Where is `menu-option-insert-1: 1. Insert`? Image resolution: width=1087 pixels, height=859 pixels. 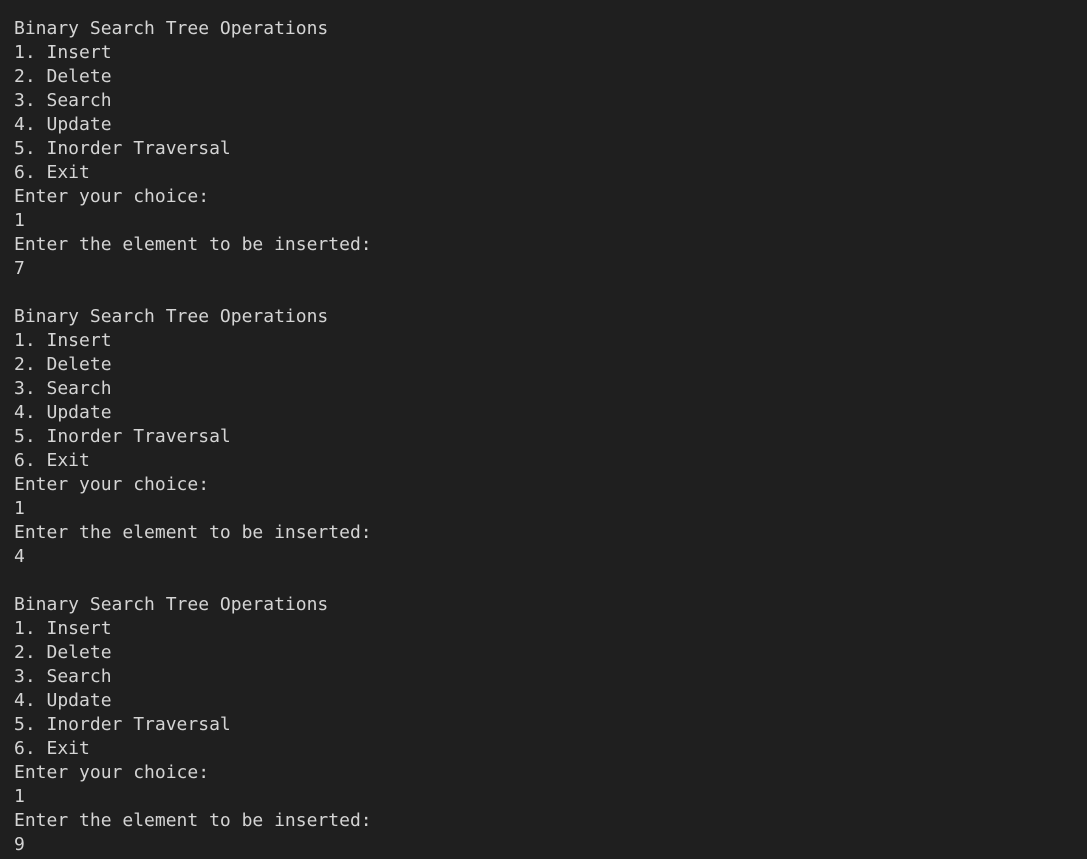 menu-option-insert-1: 1. Insert is located at coordinates (63, 52).